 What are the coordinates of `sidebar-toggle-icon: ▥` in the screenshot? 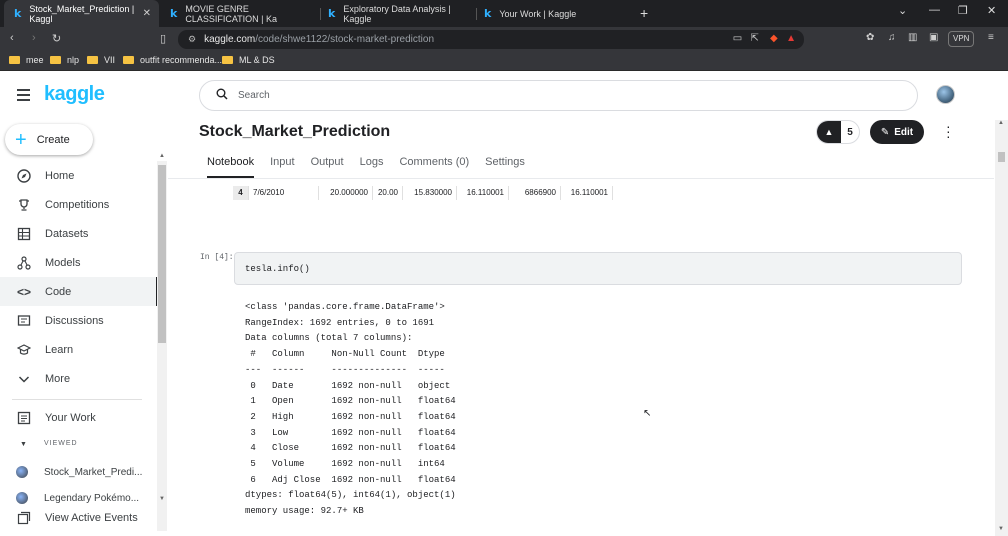 It's located at (912, 37).